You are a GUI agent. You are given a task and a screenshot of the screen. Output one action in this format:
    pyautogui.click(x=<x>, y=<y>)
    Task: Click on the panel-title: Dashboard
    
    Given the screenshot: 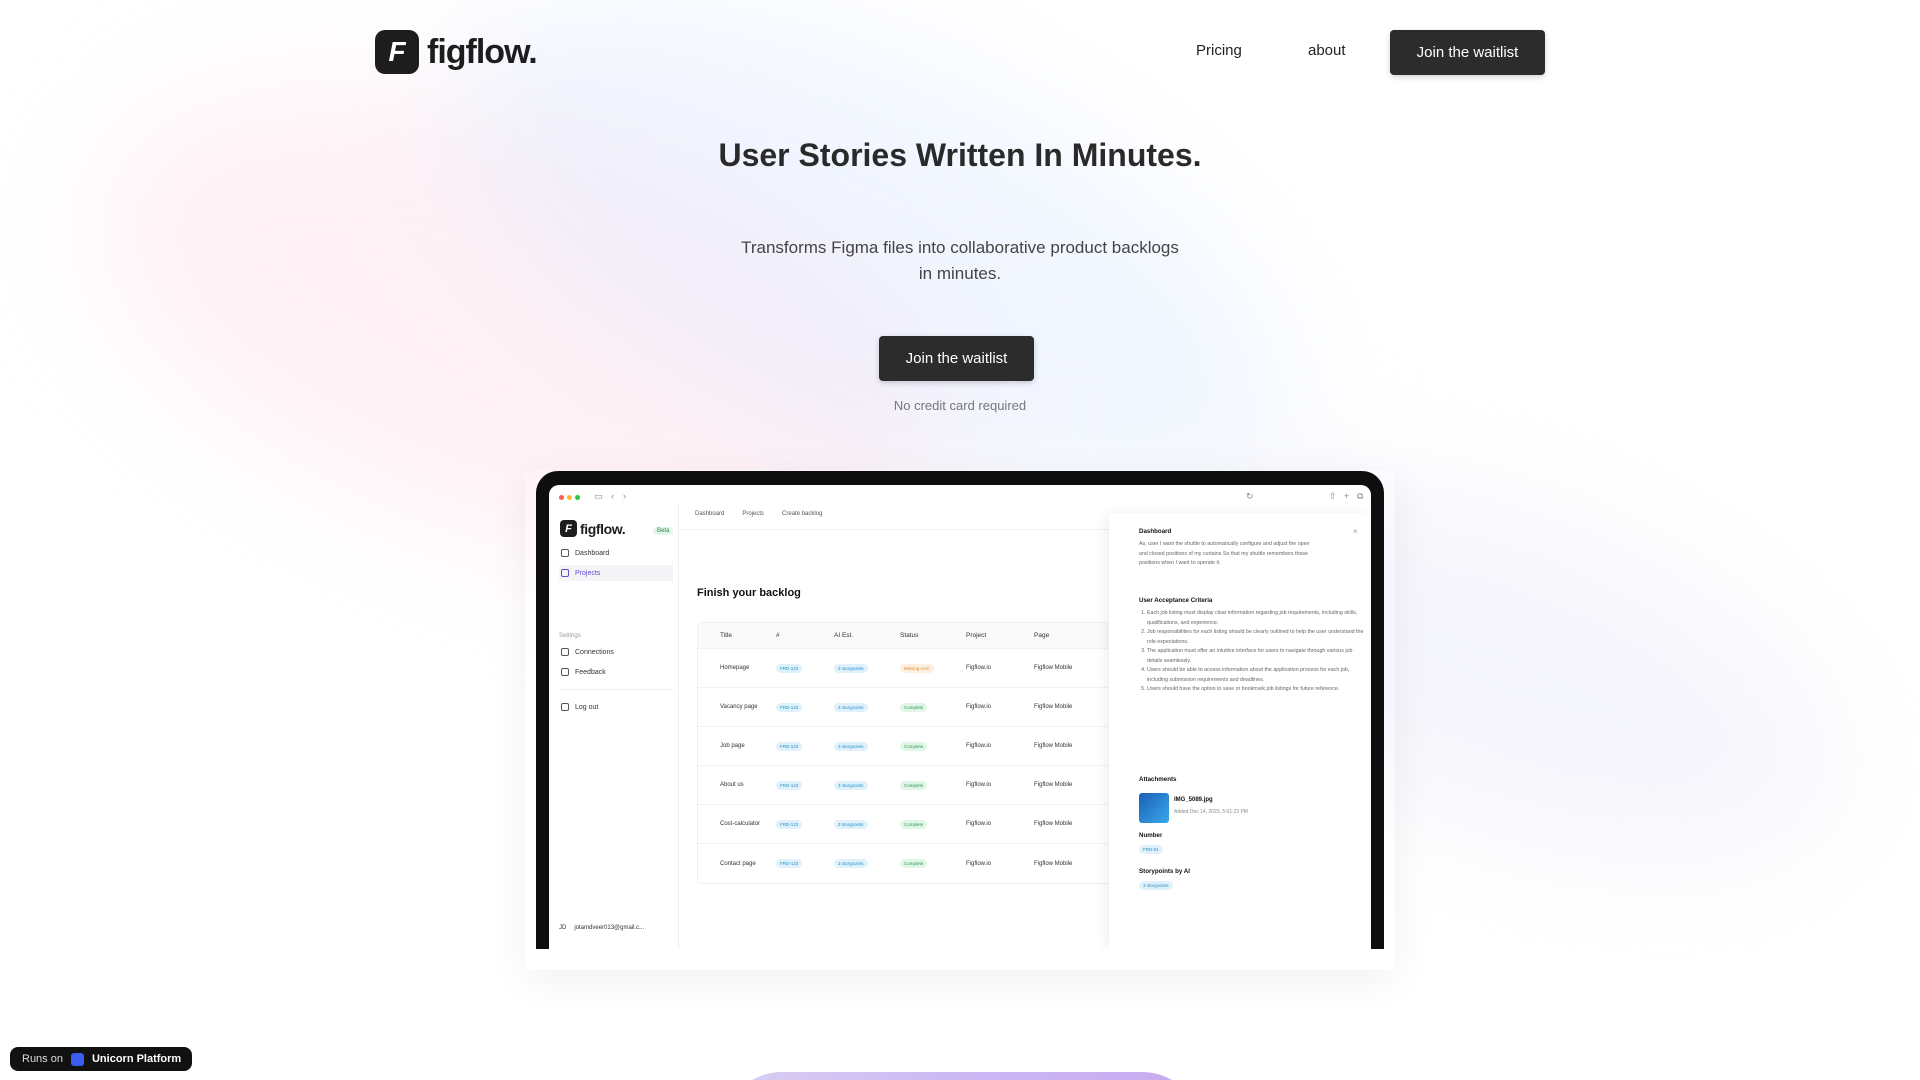 What is the action you would take?
    pyautogui.click(x=1155, y=531)
    